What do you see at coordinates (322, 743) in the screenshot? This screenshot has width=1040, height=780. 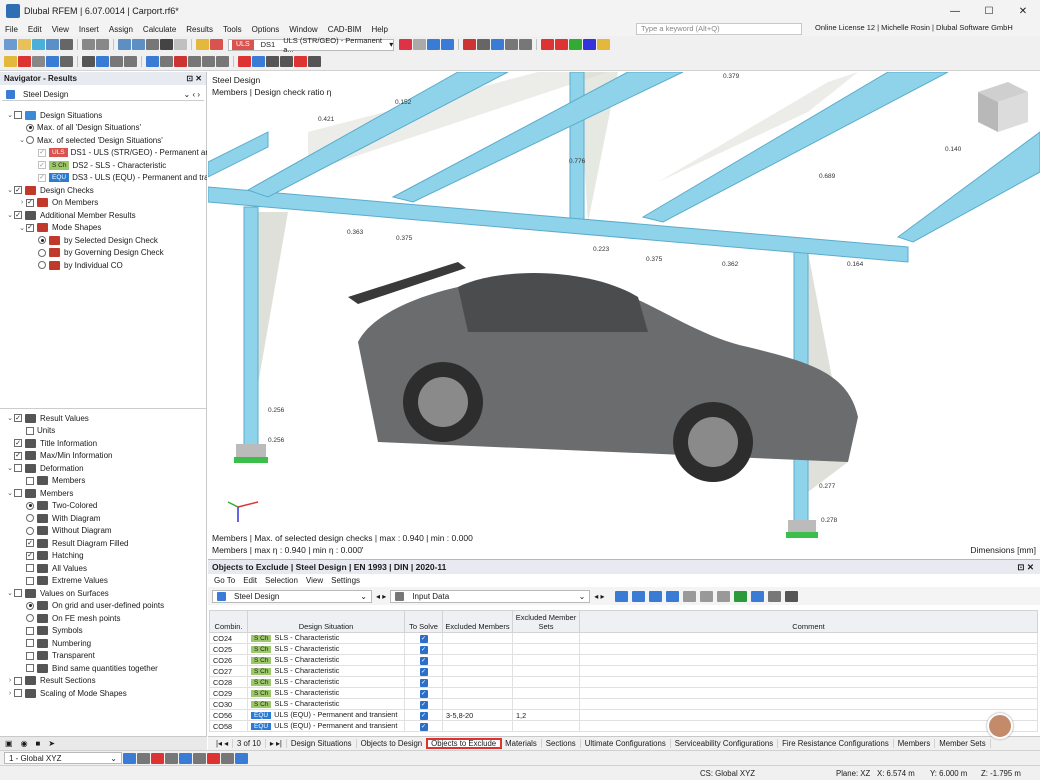 I see `tab-design-situations: Design Situations` at bounding box center [322, 743].